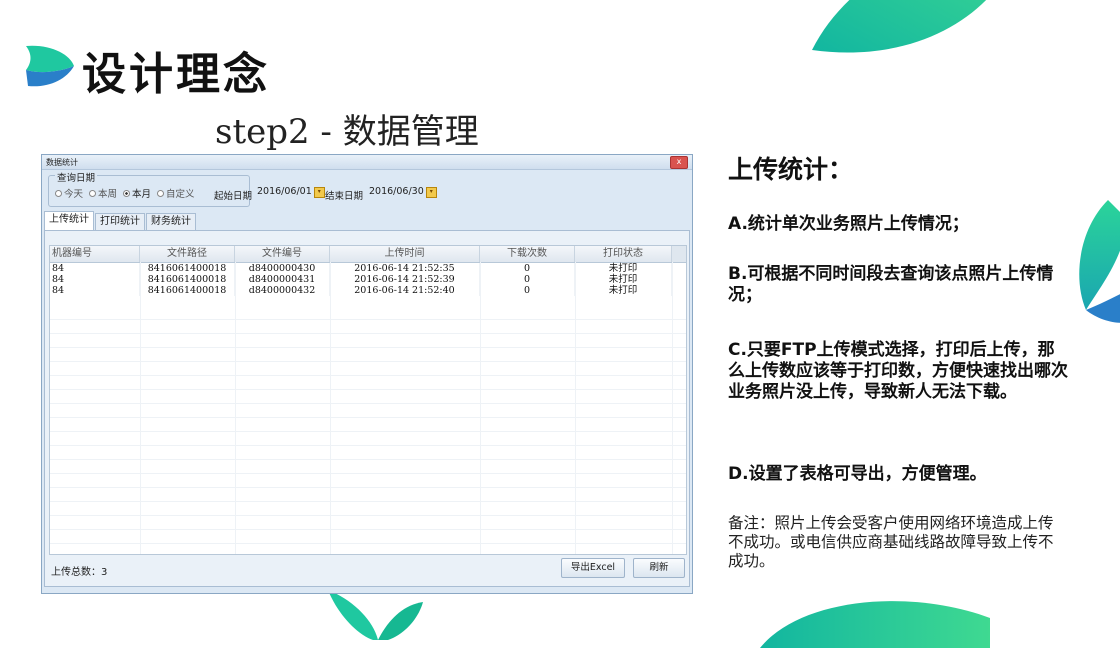  Describe the element at coordinates (79, 572) in the screenshot. I see `upload-total: 上传总数：3` at that location.